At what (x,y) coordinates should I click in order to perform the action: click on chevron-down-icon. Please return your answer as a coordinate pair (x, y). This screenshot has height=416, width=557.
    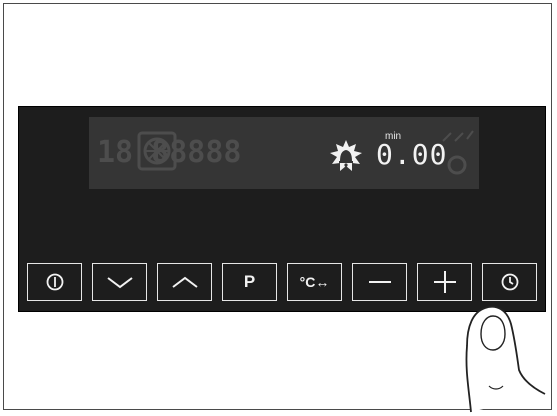
    Looking at the image, I should click on (119, 283).